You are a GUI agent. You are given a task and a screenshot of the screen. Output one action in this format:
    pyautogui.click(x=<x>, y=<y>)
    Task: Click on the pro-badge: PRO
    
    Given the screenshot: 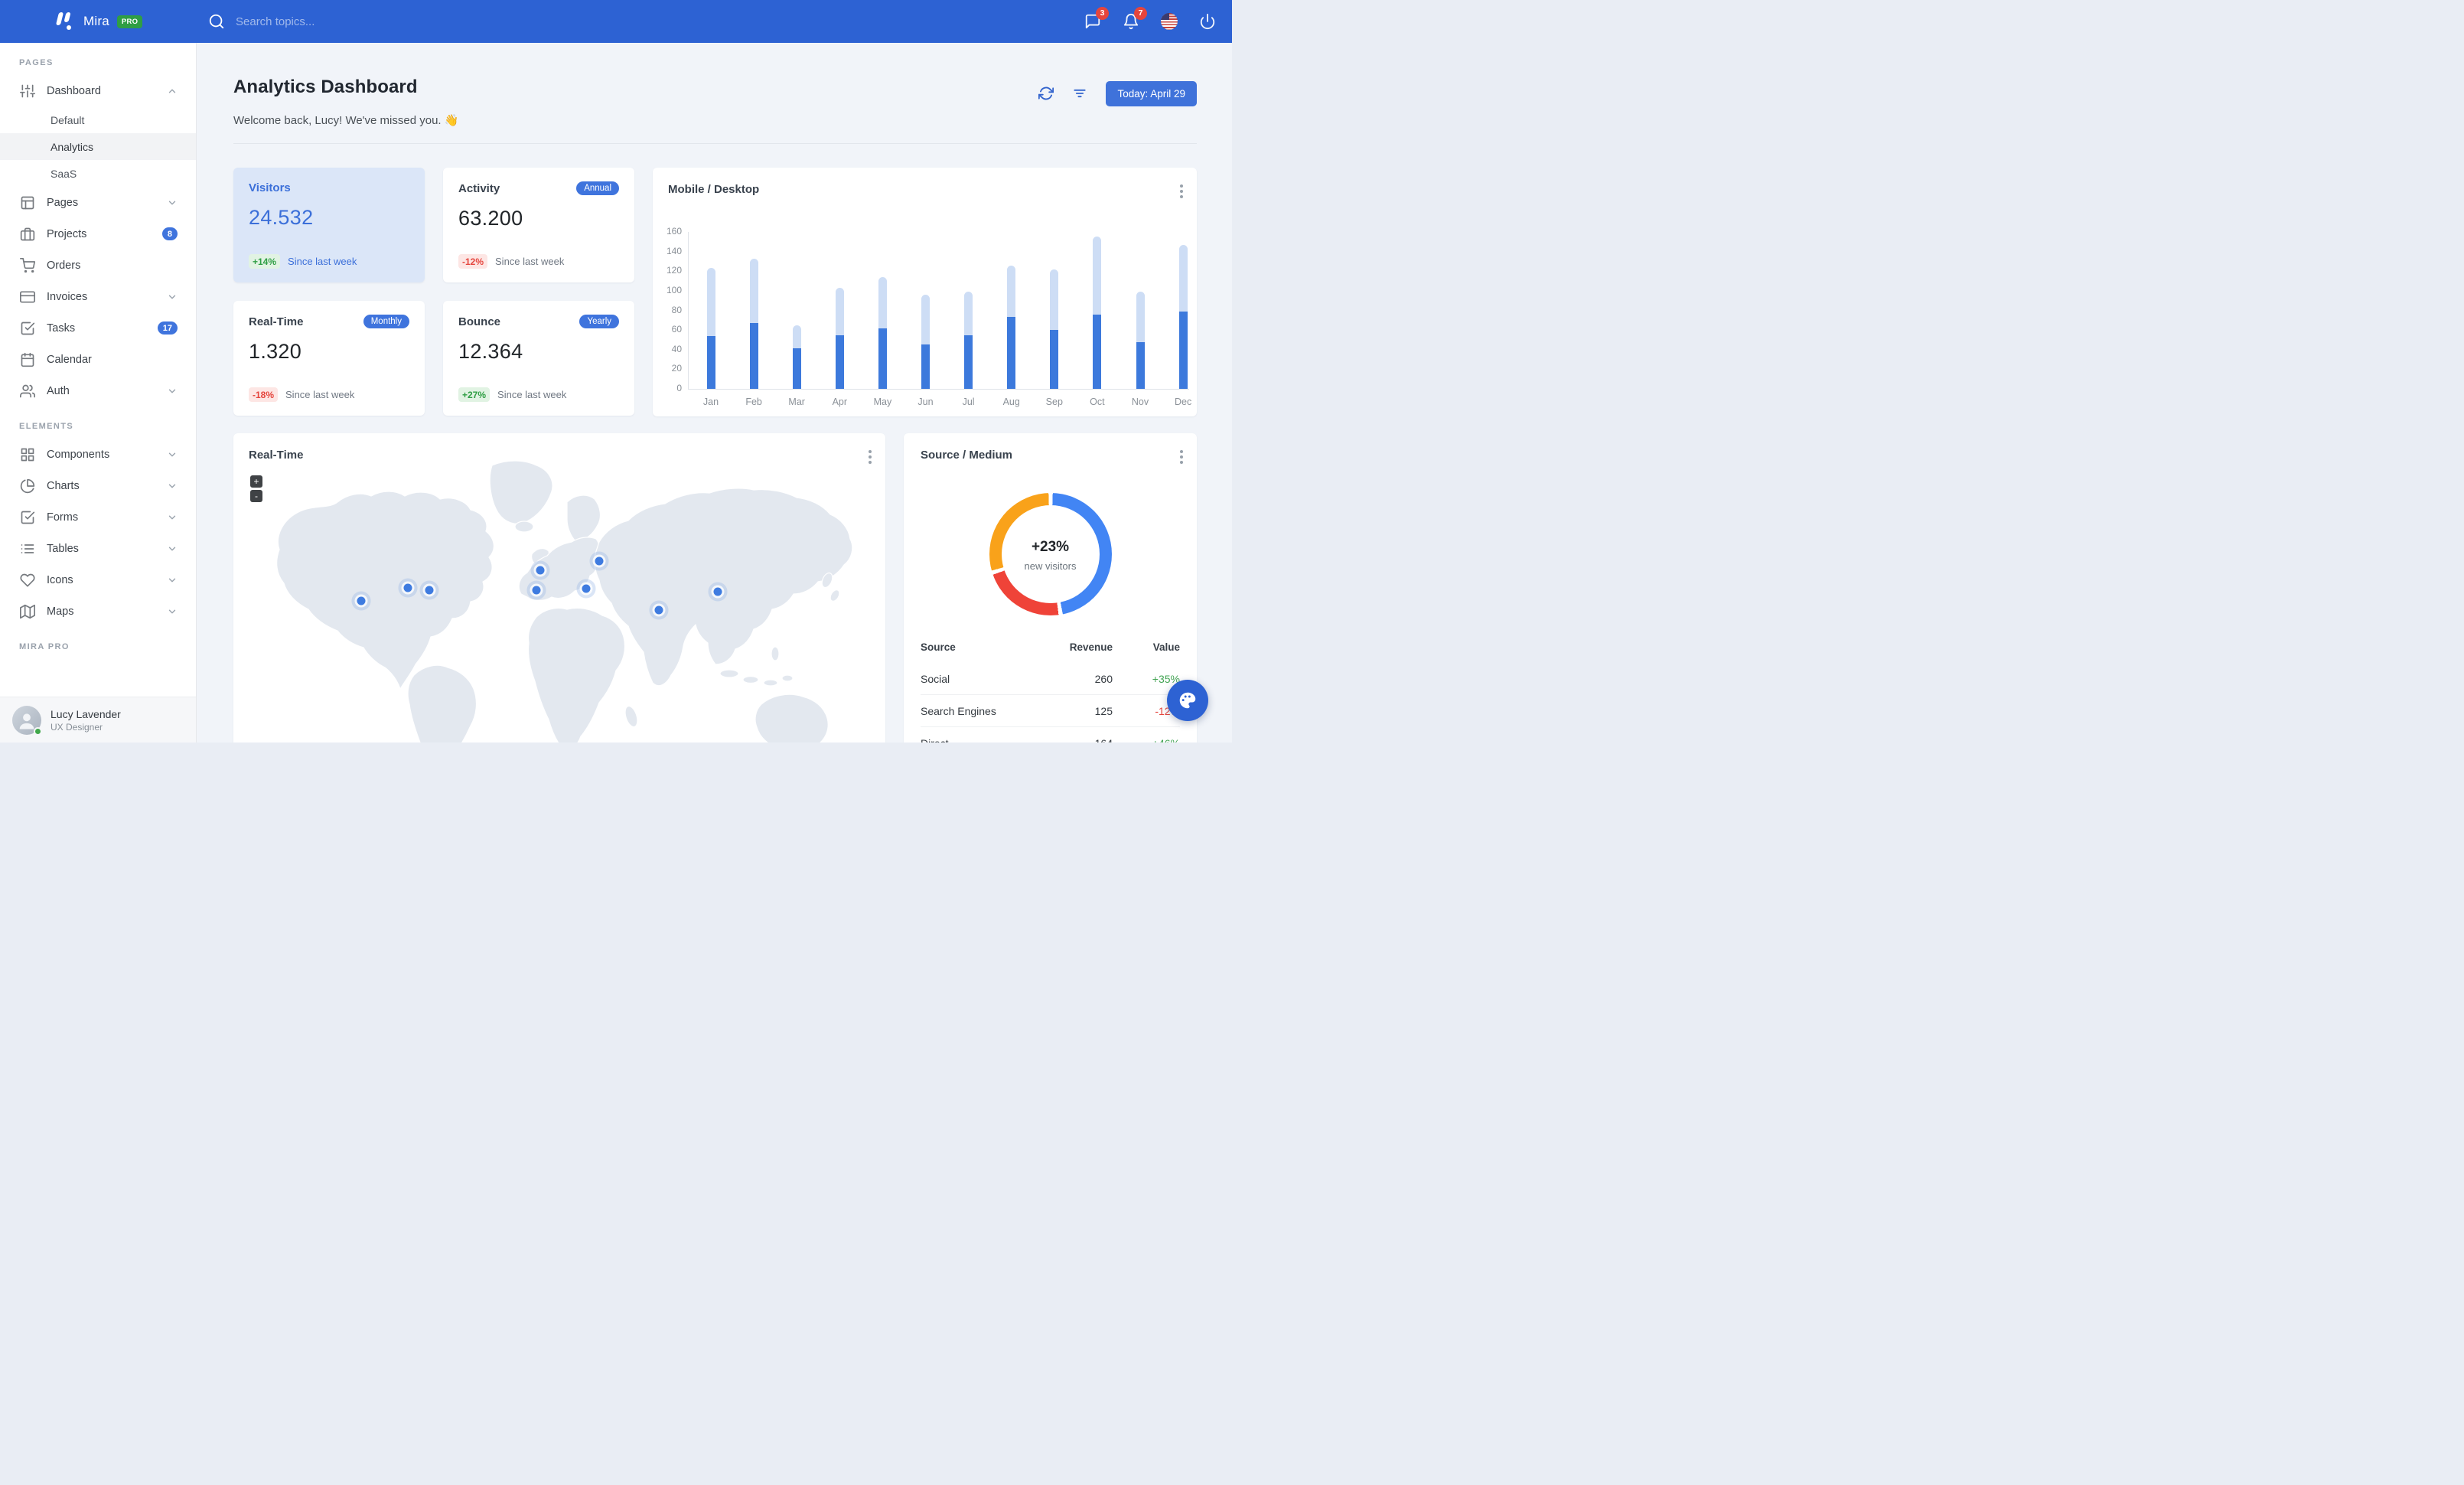 What is the action you would take?
    pyautogui.click(x=130, y=21)
    